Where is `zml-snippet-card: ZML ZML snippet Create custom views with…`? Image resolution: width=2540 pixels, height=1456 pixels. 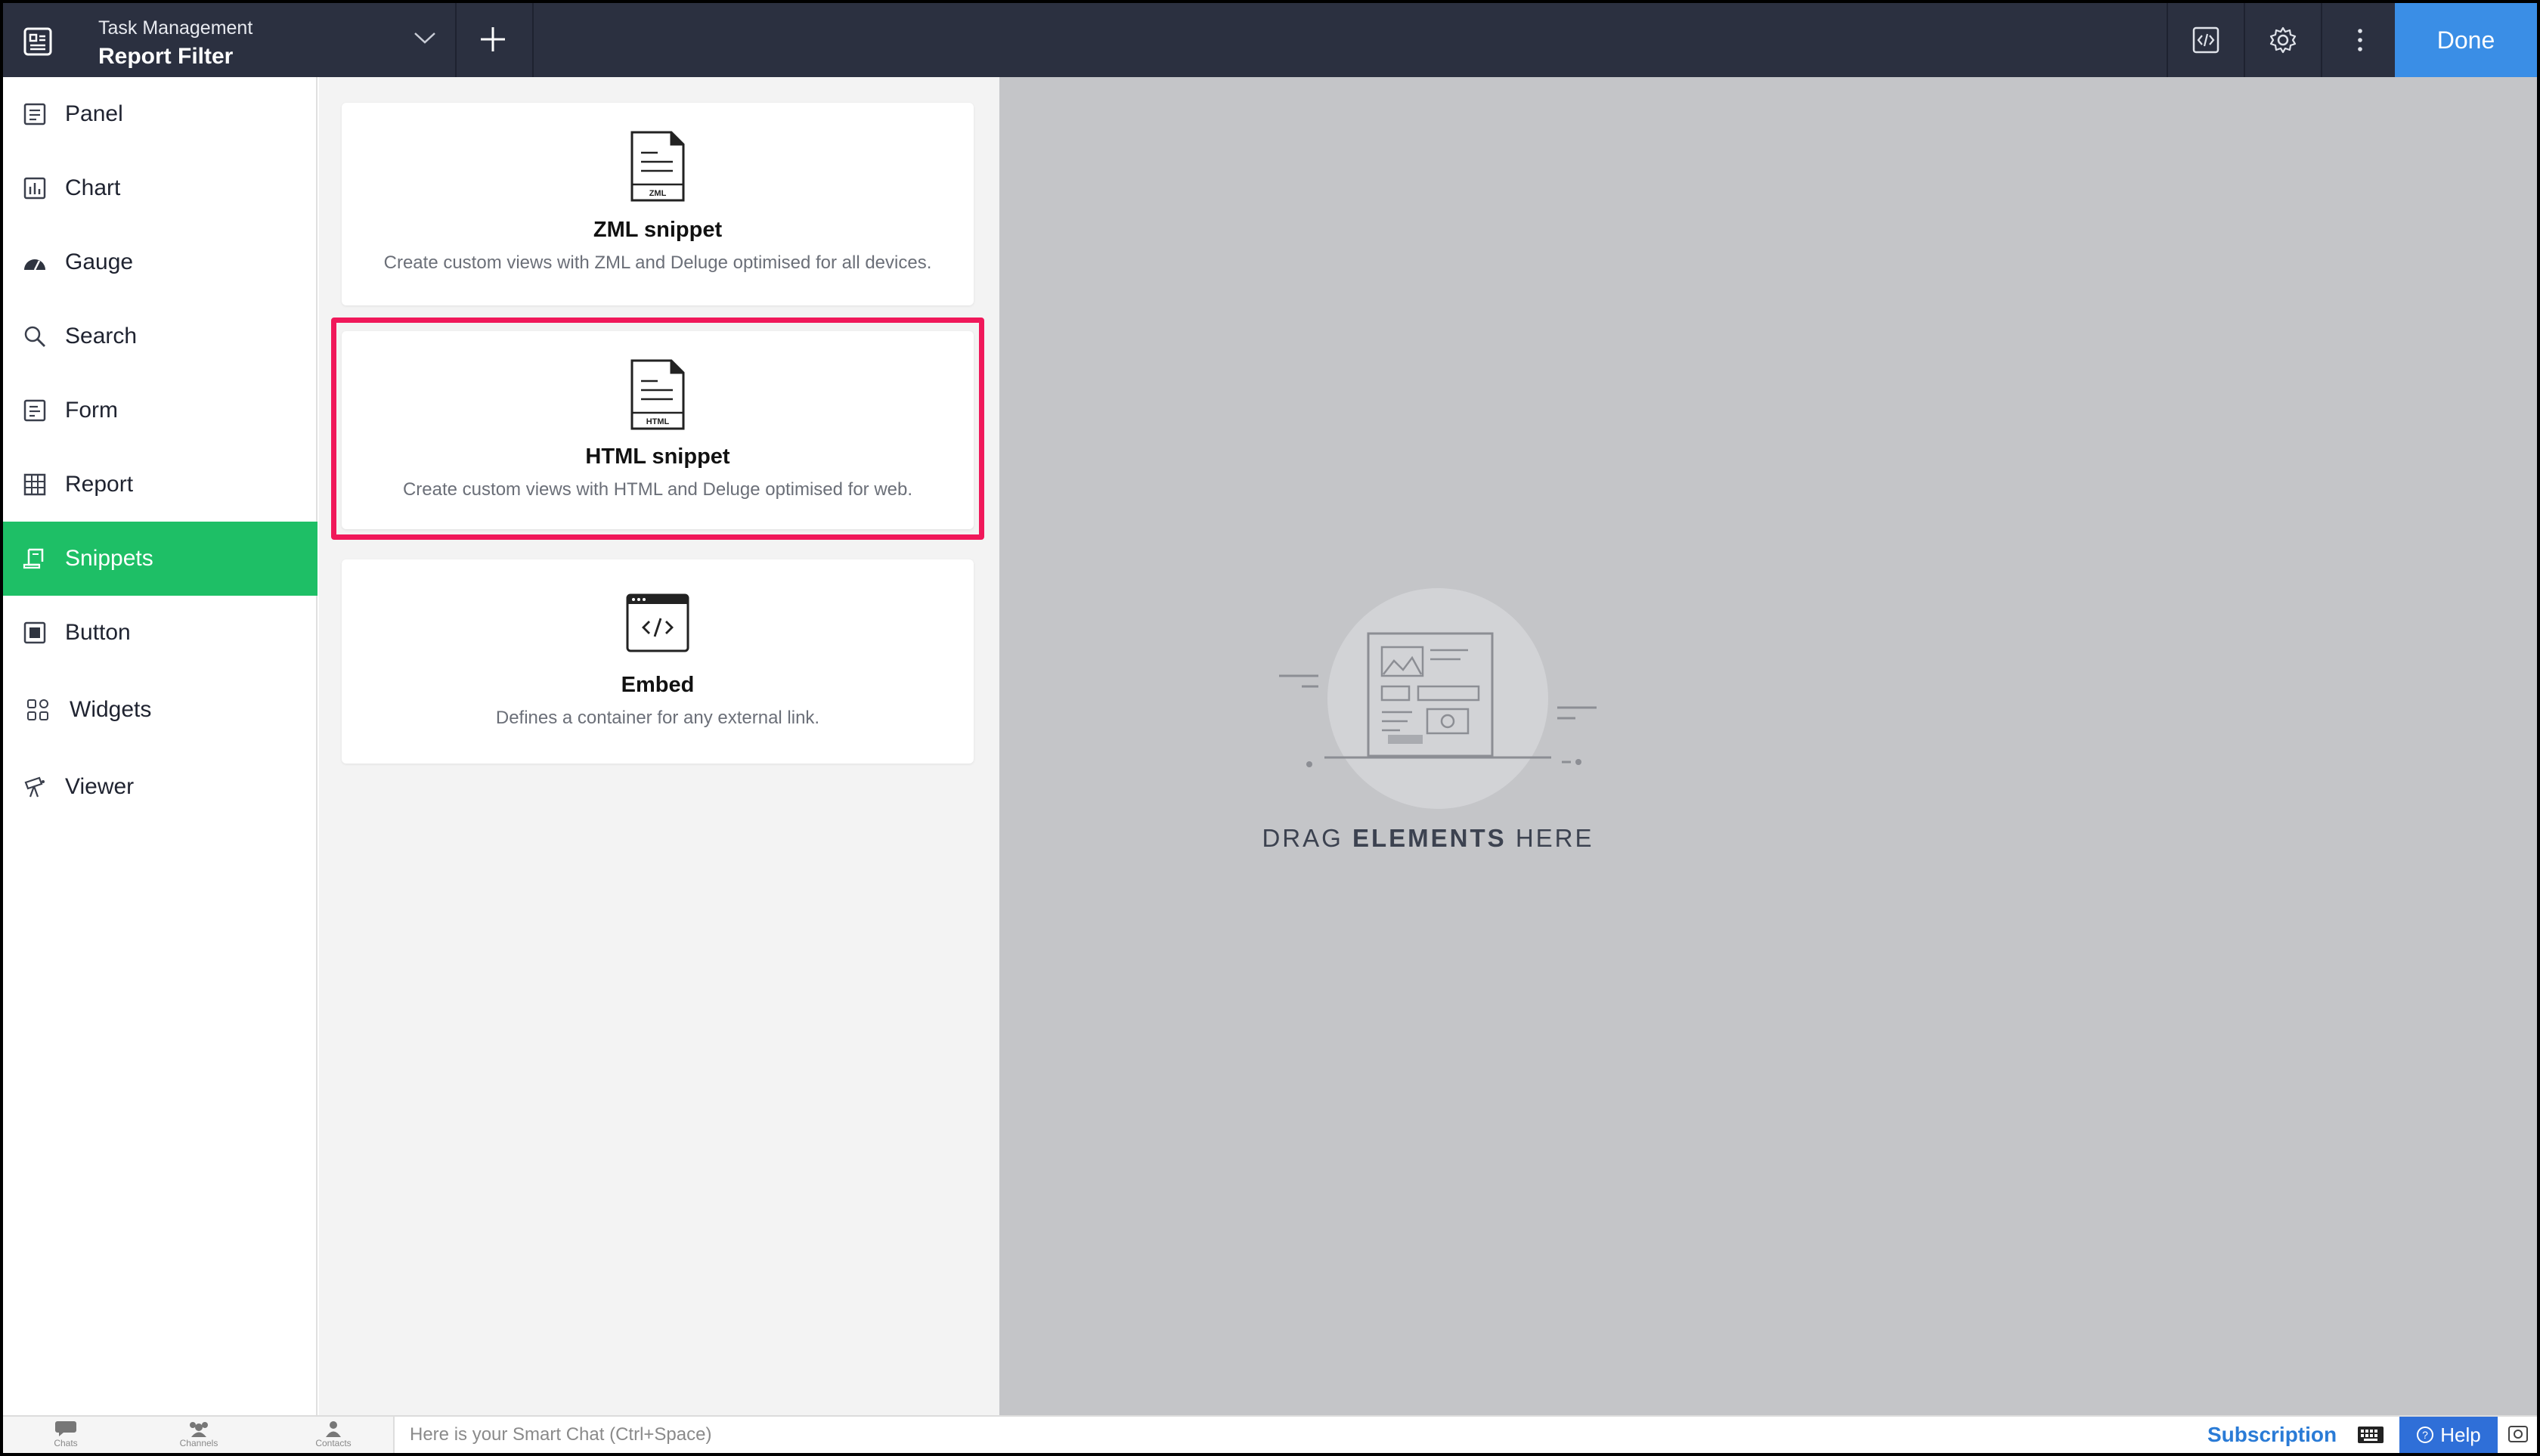 zml-snippet-card: ZML ZML snippet Create custom views with… is located at coordinates (658, 204).